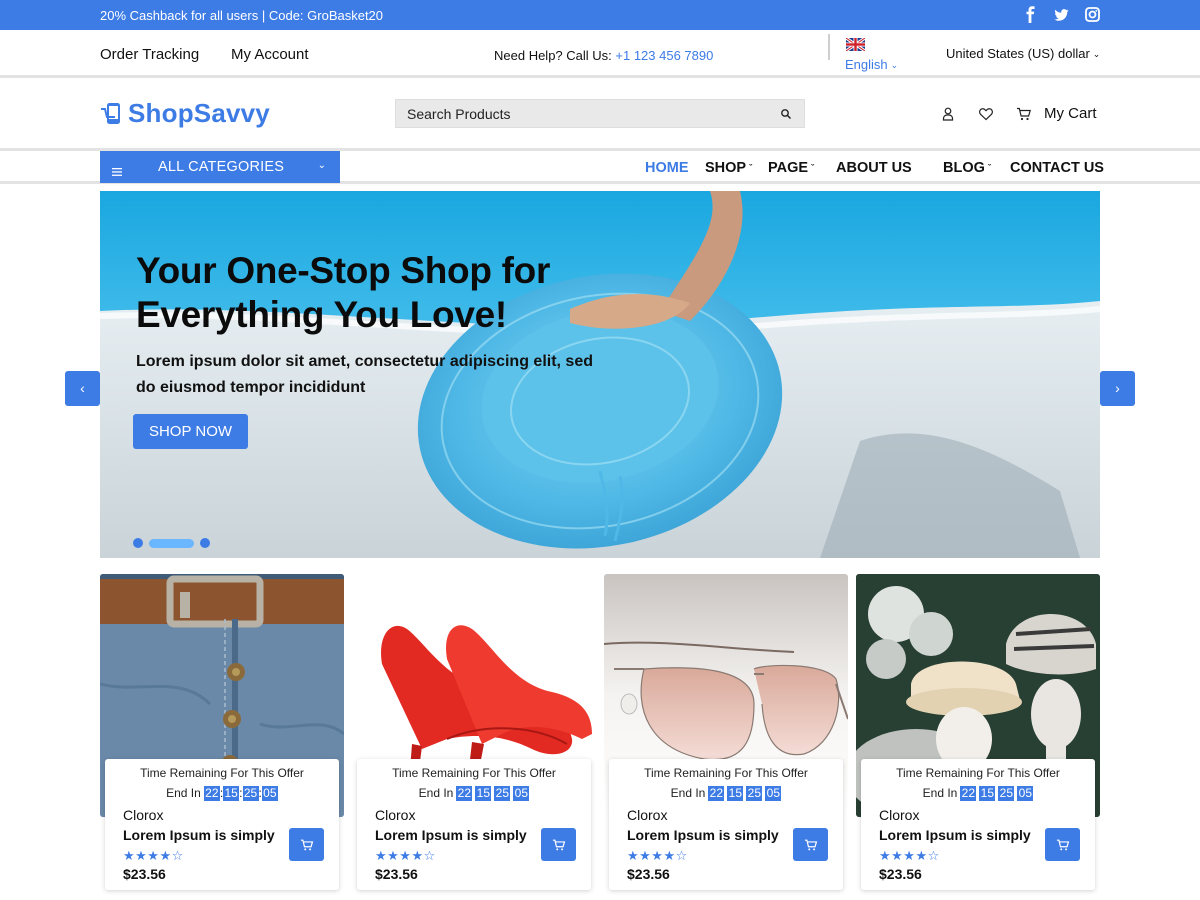 The image size is (1200, 900). Describe the element at coordinates (270, 54) in the screenshot. I see `my-account-link: My Account` at that location.